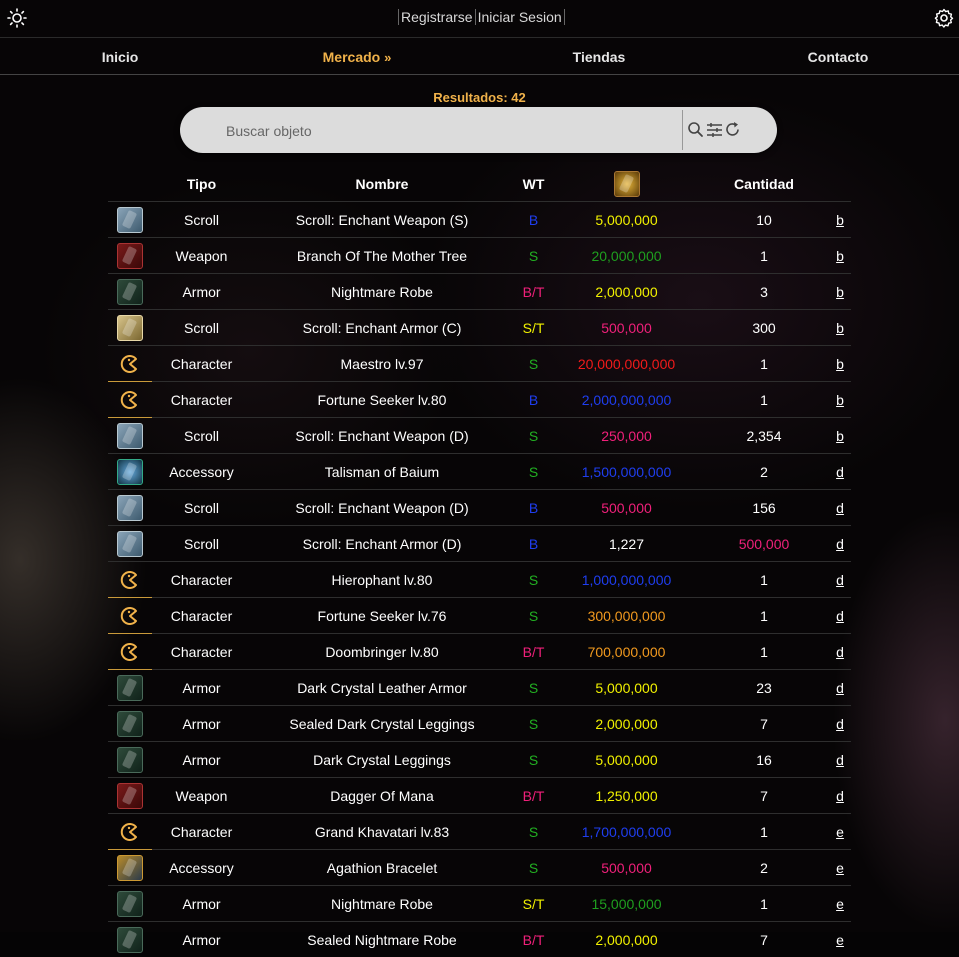 Image resolution: width=959 pixels, height=957 pixels. Describe the element at coordinates (944, 18) in the screenshot. I see `settings-gear-icon` at that location.